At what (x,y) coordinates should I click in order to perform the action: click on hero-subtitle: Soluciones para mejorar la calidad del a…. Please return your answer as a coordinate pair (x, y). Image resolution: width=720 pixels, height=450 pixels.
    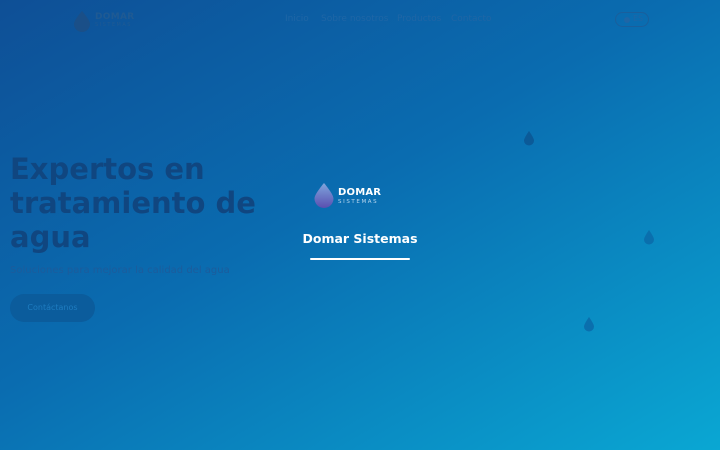
    Looking at the image, I should click on (120, 270).